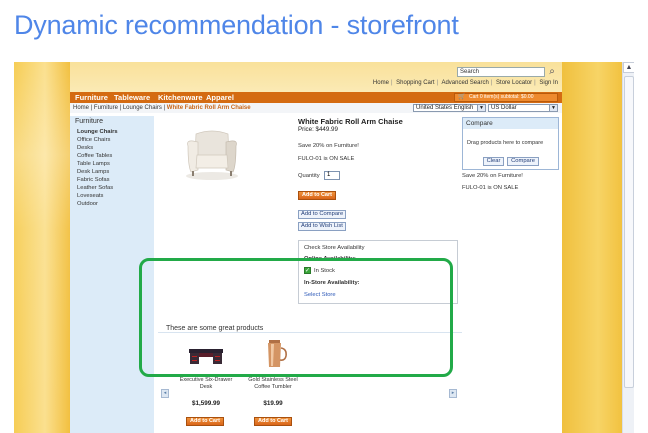 The image size is (648, 433). I want to click on product-image-armchair, so click(212, 155).